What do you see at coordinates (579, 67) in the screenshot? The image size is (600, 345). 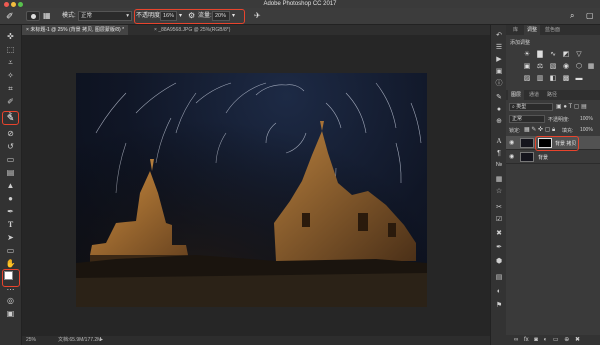 I see `channel-mixer-icon: ⬡` at bounding box center [579, 67].